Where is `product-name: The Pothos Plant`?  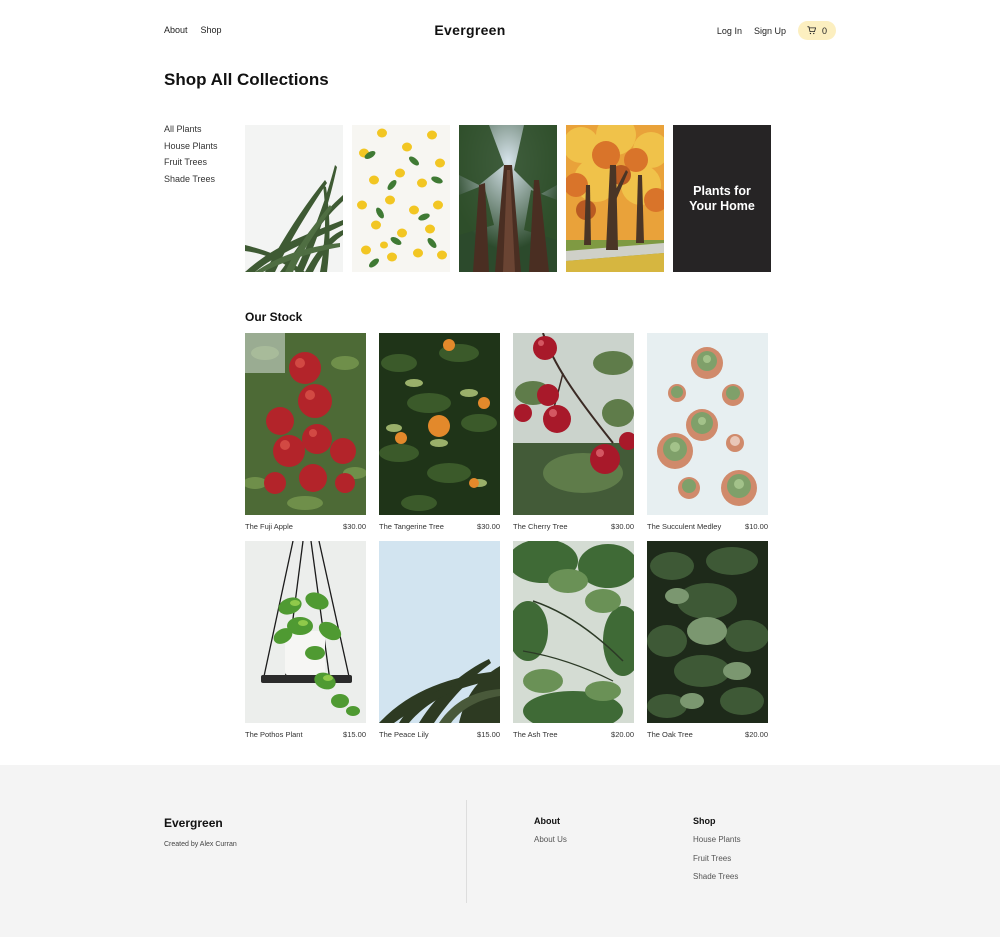 product-name: The Pothos Plant is located at coordinates (274, 734).